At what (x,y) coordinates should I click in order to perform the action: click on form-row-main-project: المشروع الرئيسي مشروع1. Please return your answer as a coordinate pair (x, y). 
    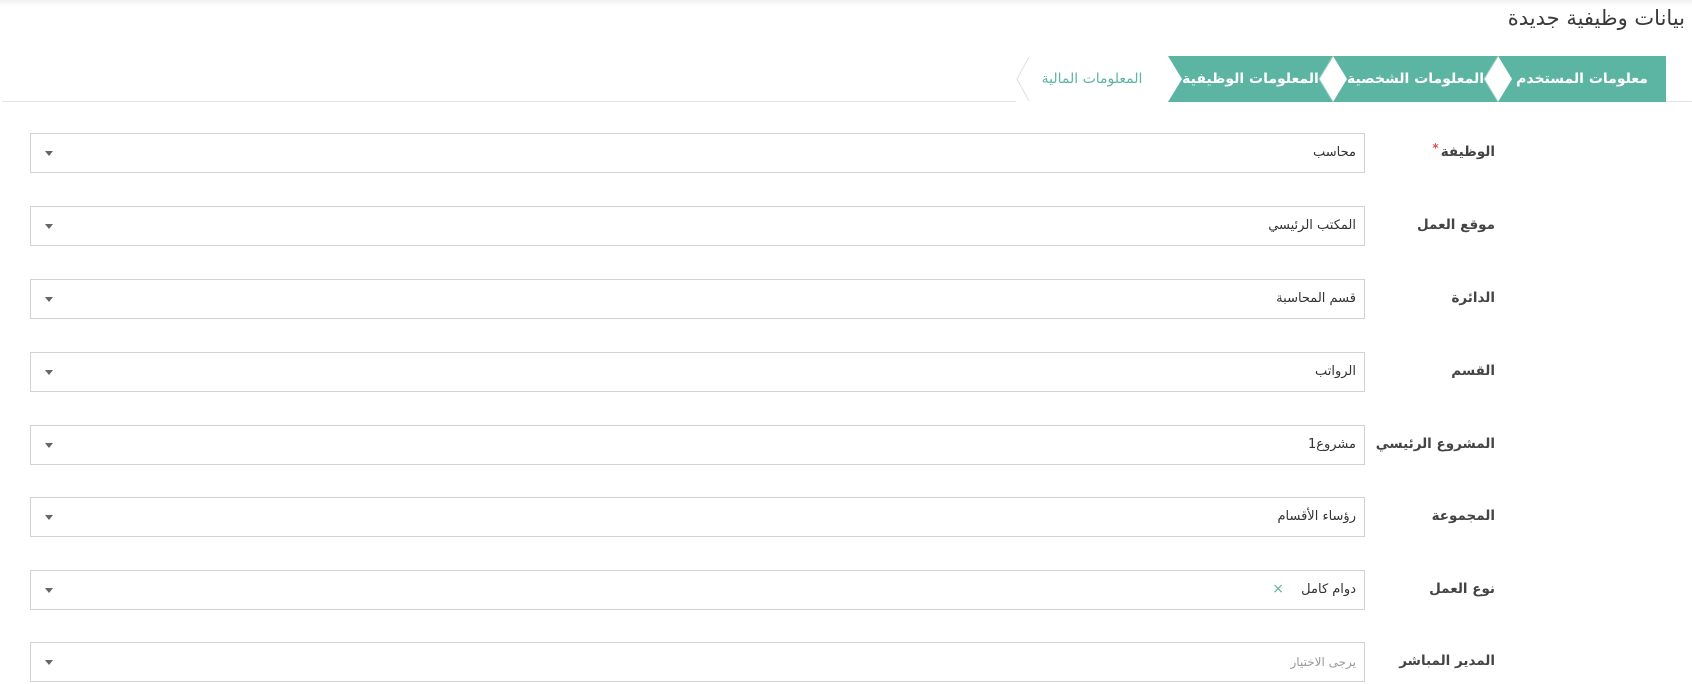
    Looking at the image, I should click on (846, 446).